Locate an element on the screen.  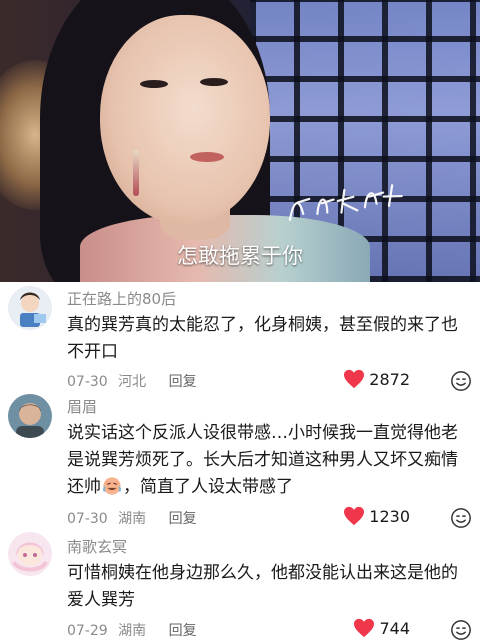
like-button: 2872 is located at coordinates (376, 379).